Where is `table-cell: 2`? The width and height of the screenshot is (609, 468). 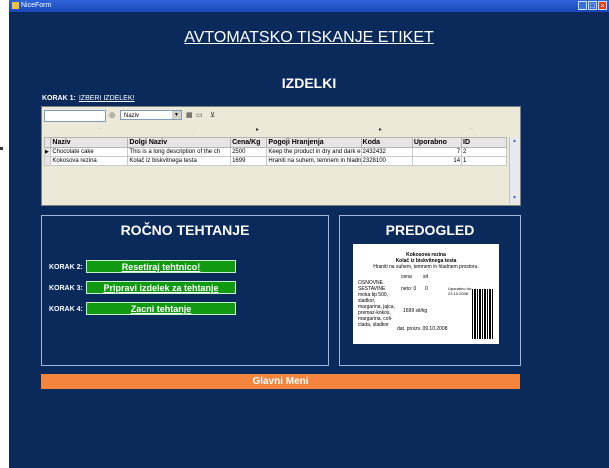
table-cell: 2 is located at coordinates (484, 152).